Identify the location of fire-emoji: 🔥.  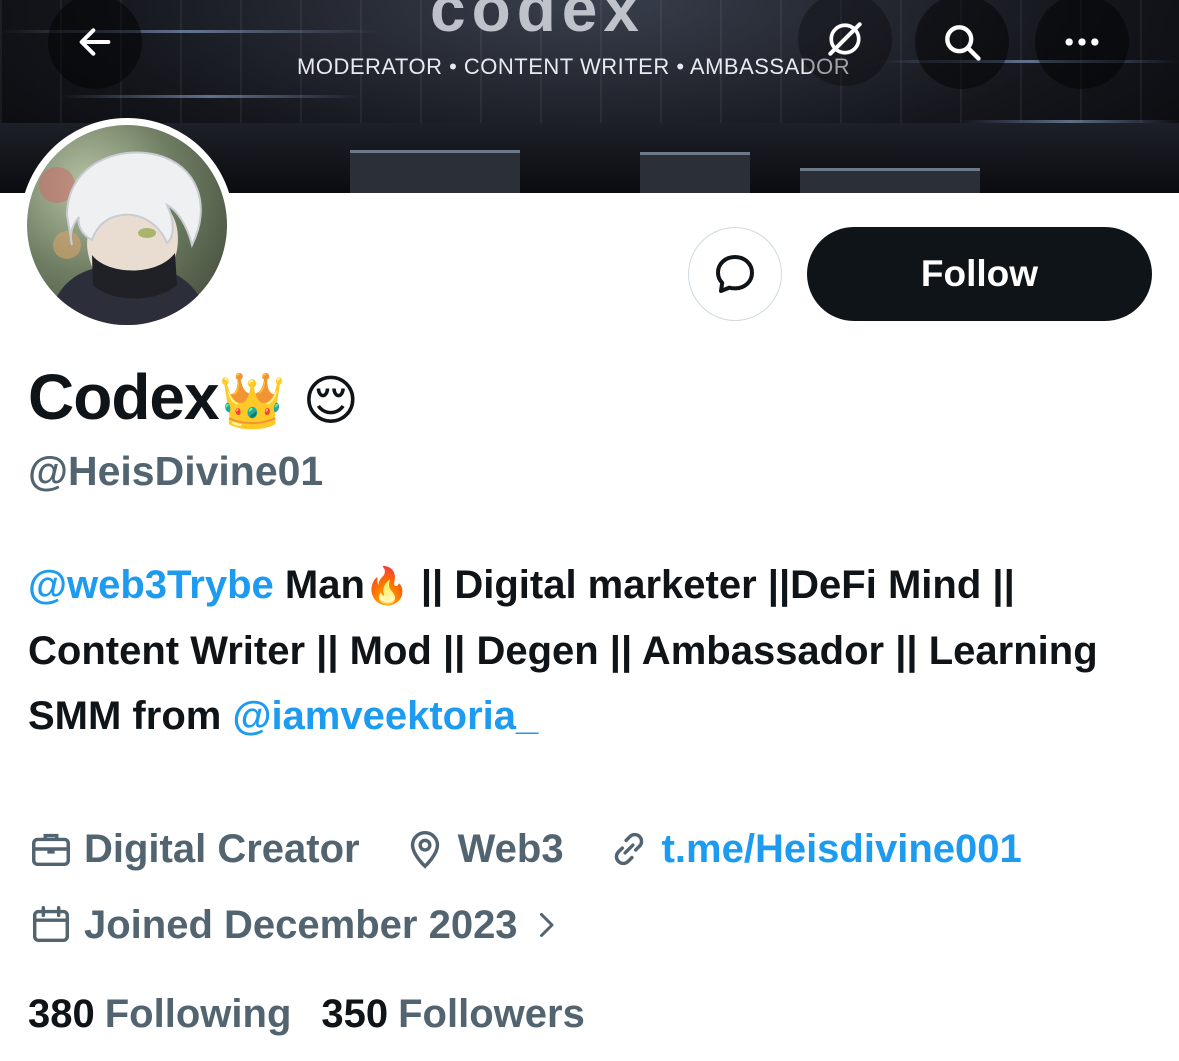
(387, 586).